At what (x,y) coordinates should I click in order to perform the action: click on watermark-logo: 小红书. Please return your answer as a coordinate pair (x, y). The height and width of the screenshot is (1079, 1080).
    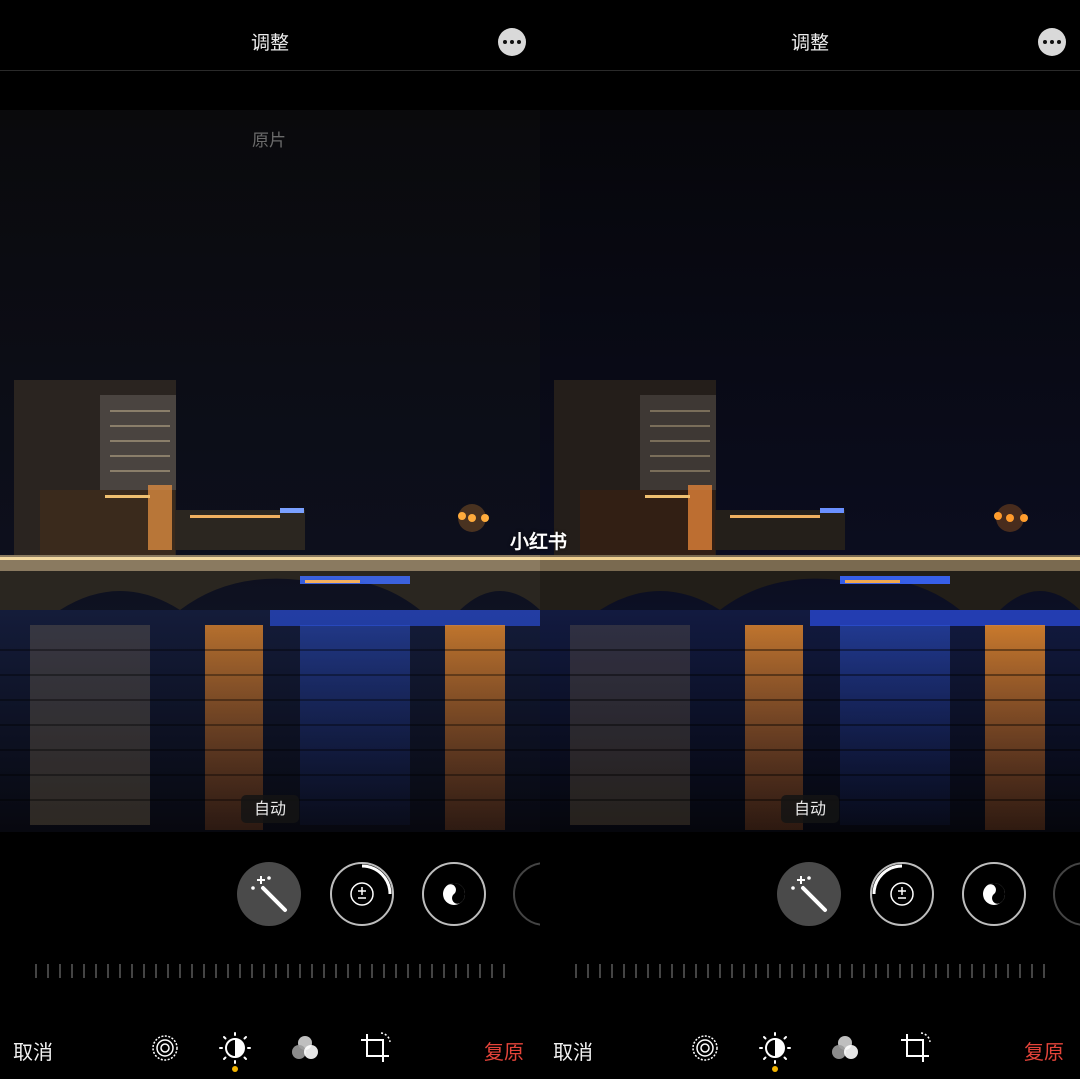
    Looking at the image, I should click on (539, 542).